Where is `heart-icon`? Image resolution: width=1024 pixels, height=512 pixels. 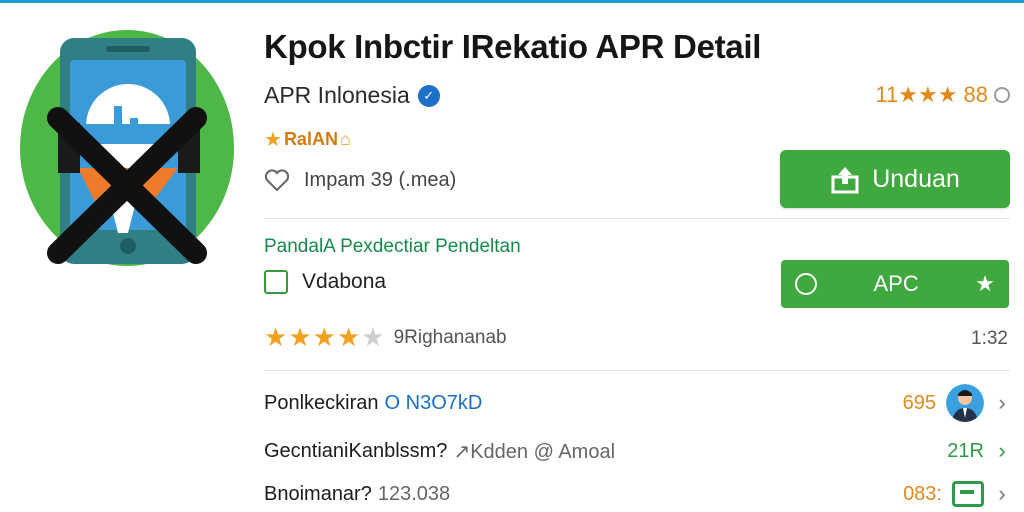 heart-icon is located at coordinates (277, 180).